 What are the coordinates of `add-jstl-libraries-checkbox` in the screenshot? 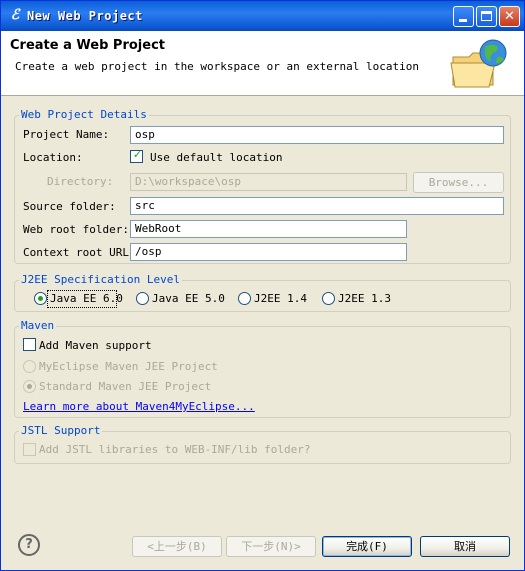 It's located at (29, 449).